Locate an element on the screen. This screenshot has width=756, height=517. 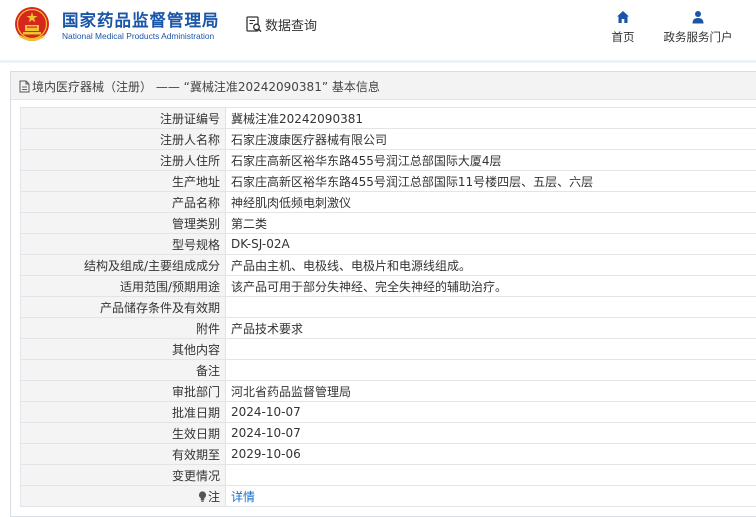
field-value: 石家庄高新区裕华东路455号润江总部国际大厦4层 is located at coordinates (490, 160).